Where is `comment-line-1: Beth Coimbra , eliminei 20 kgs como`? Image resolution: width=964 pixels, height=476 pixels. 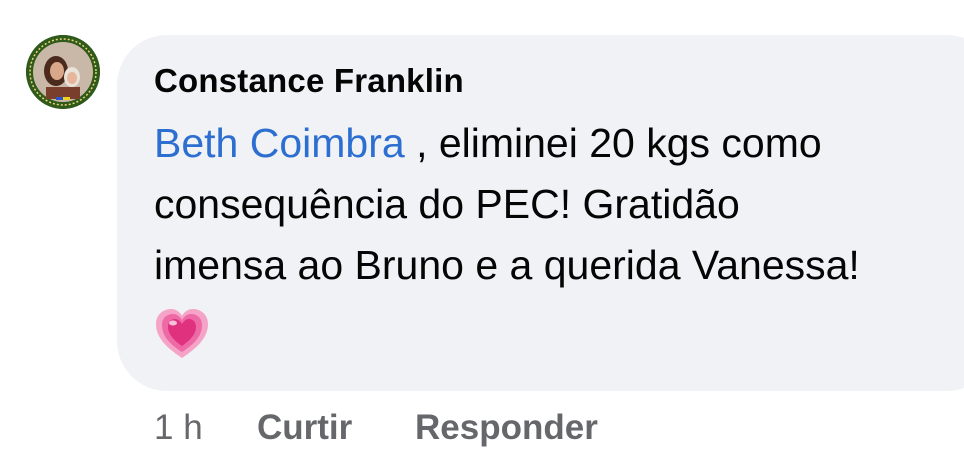
comment-line-1: Beth Coimbra , eliminei 20 kgs como is located at coordinates (554, 143).